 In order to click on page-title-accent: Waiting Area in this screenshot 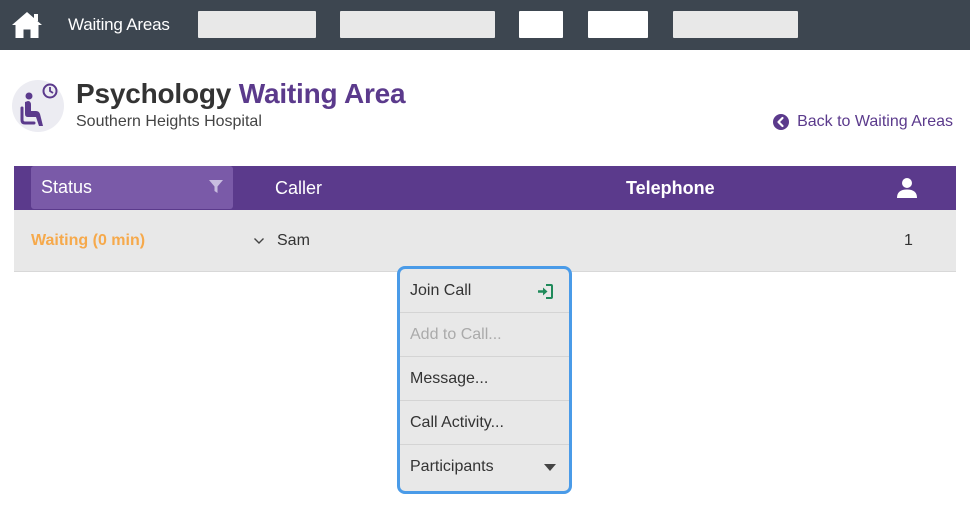, I will do `click(322, 93)`.